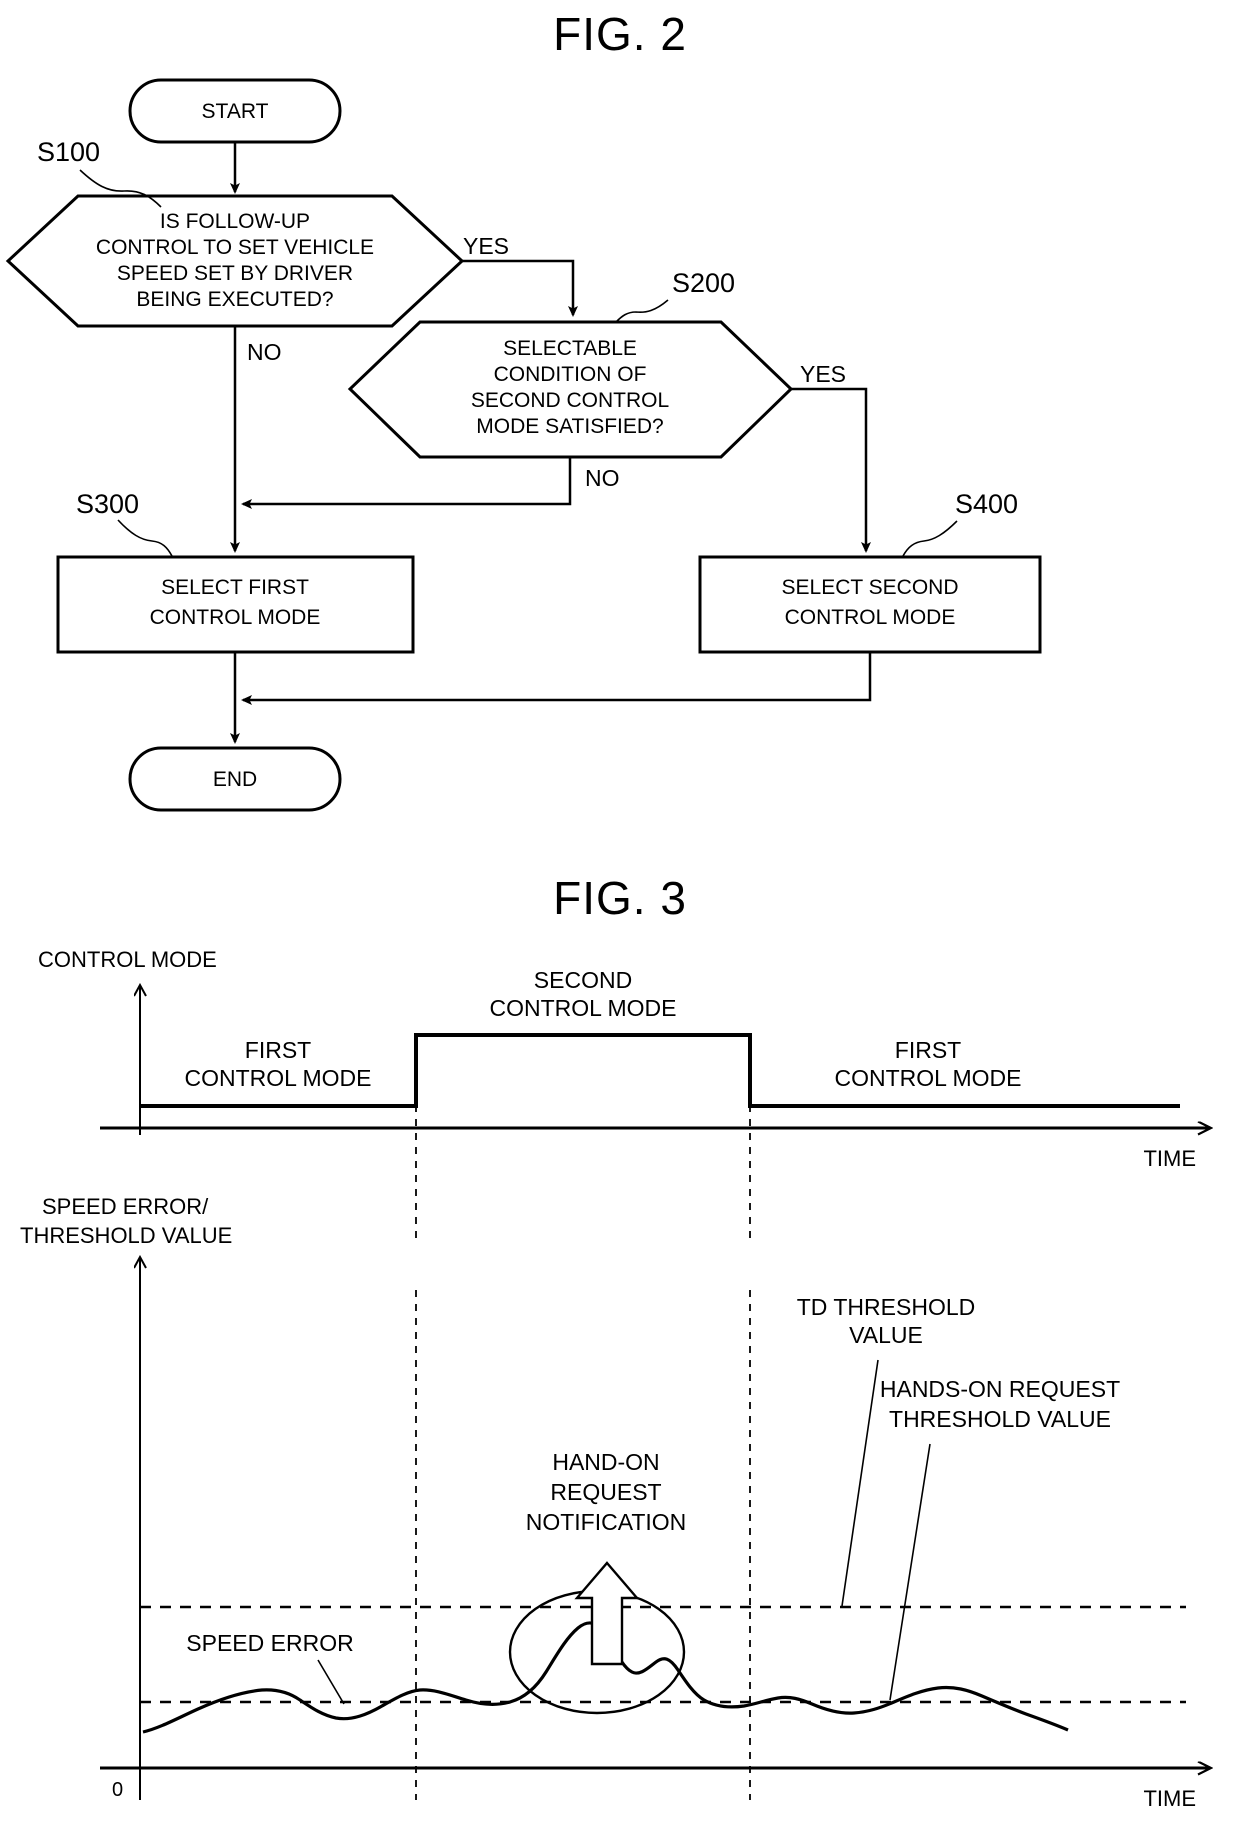  I want to click on upper-chart-second-mode-line1: SECOND, so click(583, 980).